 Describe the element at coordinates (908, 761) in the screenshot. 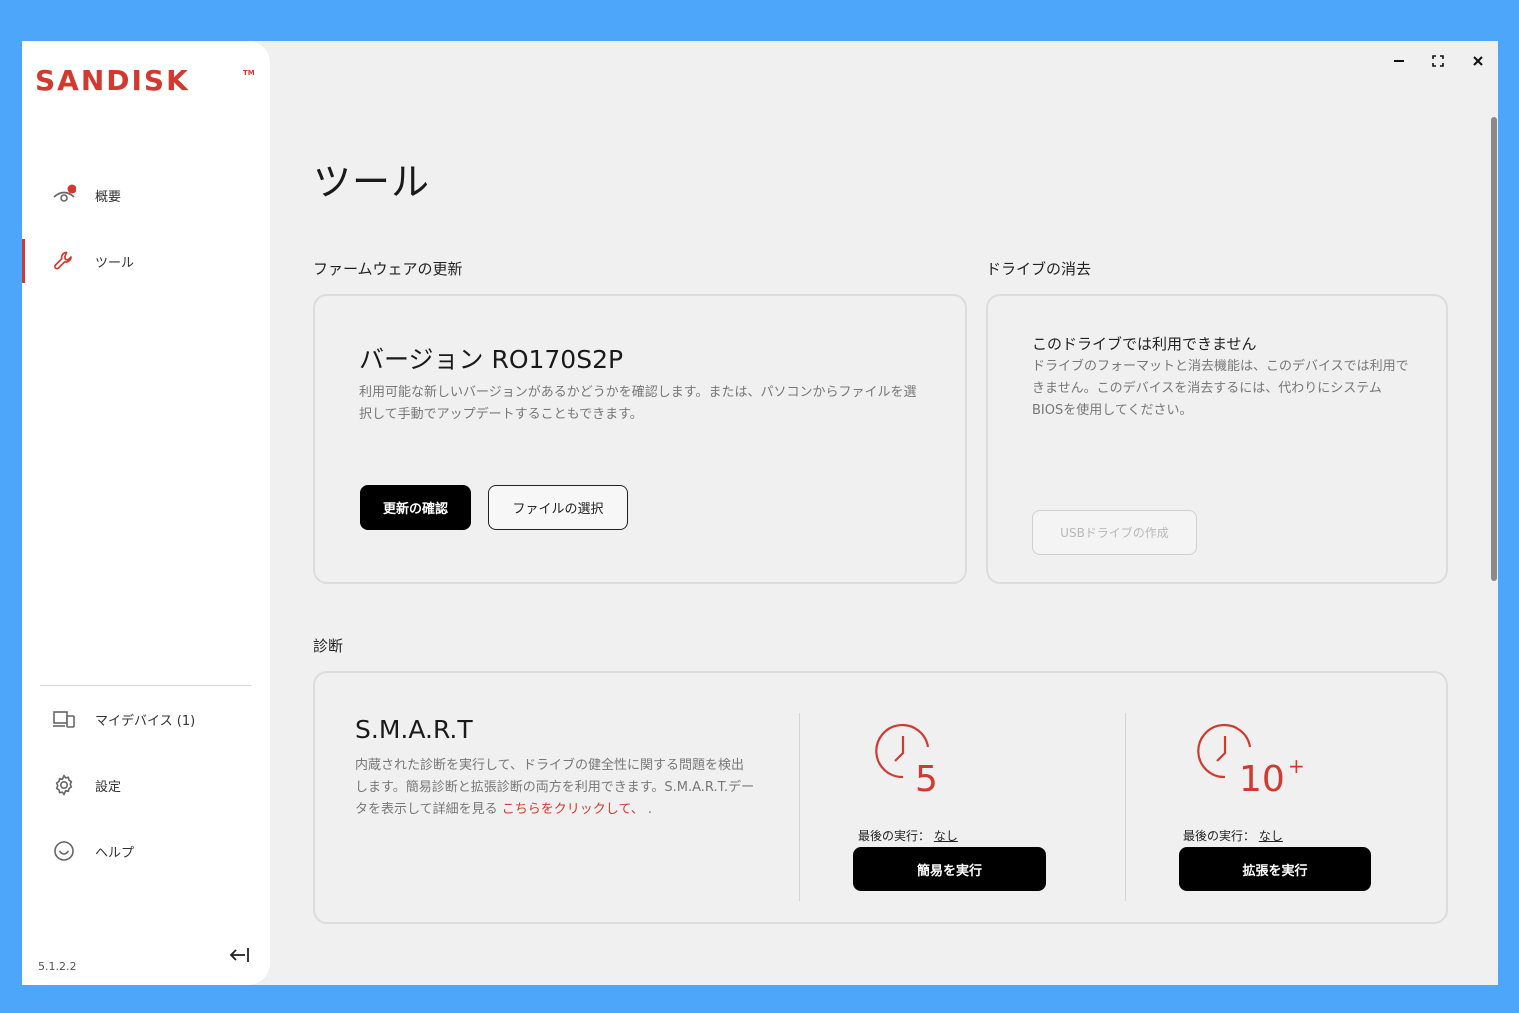

I see `clock-5-icon: 5` at that location.